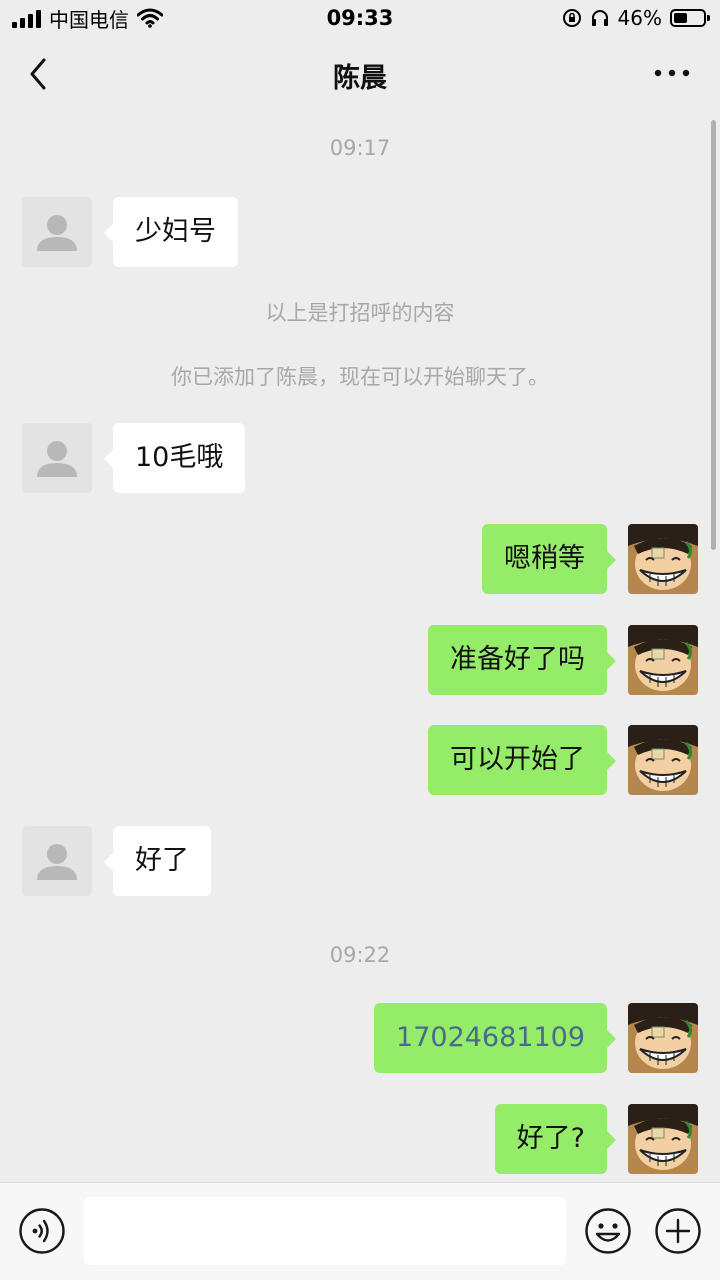 This screenshot has width=720, height=1280. I want to click on system-note: 以上是打招呼的内容, so click(360, 313).